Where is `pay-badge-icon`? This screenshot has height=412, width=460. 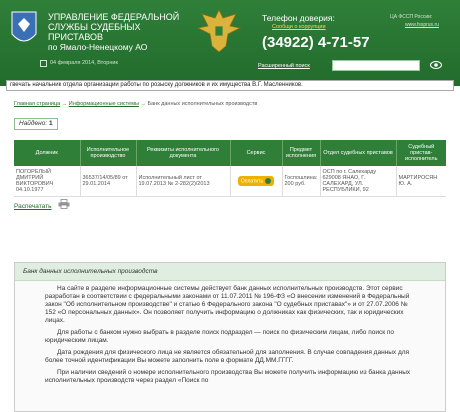 pay-badge-icon is located at coordinates (268, 180).